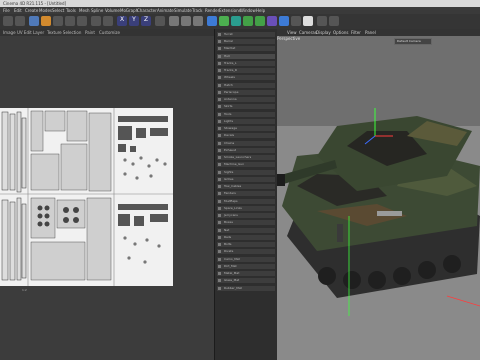 The width and height of the screenshot is (480, 360). I want to click on live-select-icon, so click(34, 21).